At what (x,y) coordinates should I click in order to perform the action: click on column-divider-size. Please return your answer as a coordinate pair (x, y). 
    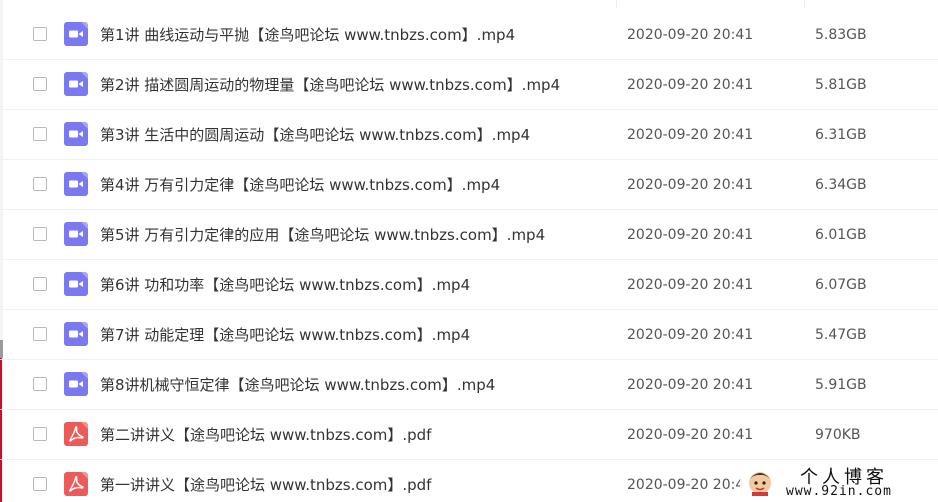
    Looking at the image, I should click on (804, 4).